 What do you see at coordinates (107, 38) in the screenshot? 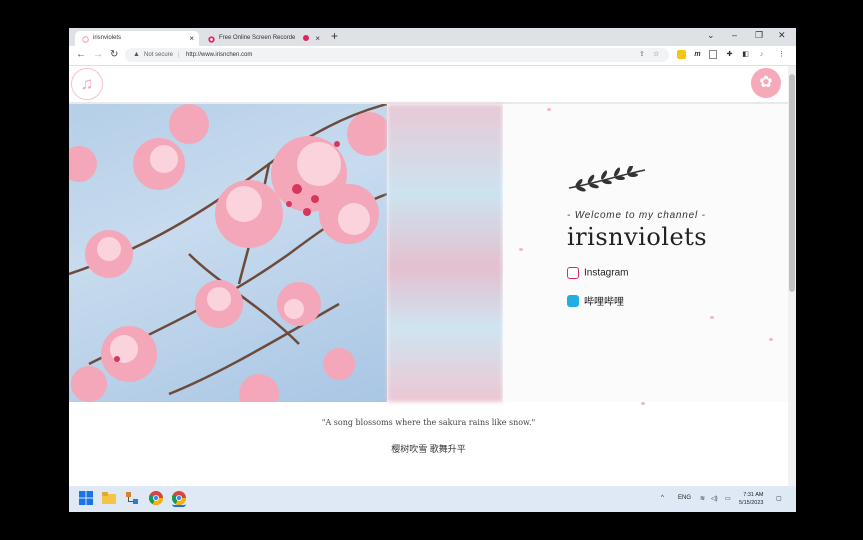
I see `tab-title: irisnviolets` at bounding box center [107, 38].